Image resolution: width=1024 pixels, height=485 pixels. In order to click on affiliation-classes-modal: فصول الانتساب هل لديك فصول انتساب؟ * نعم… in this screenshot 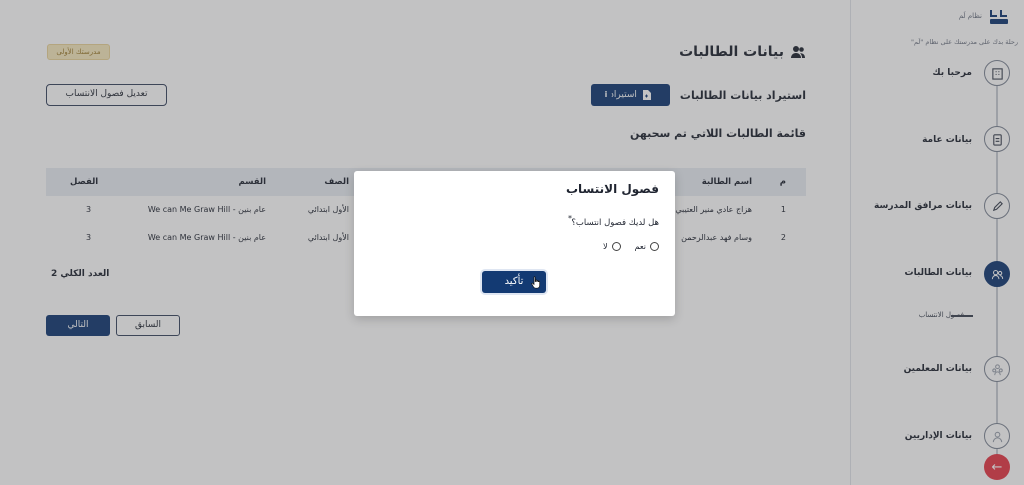, I will do `click(514, 243)`.